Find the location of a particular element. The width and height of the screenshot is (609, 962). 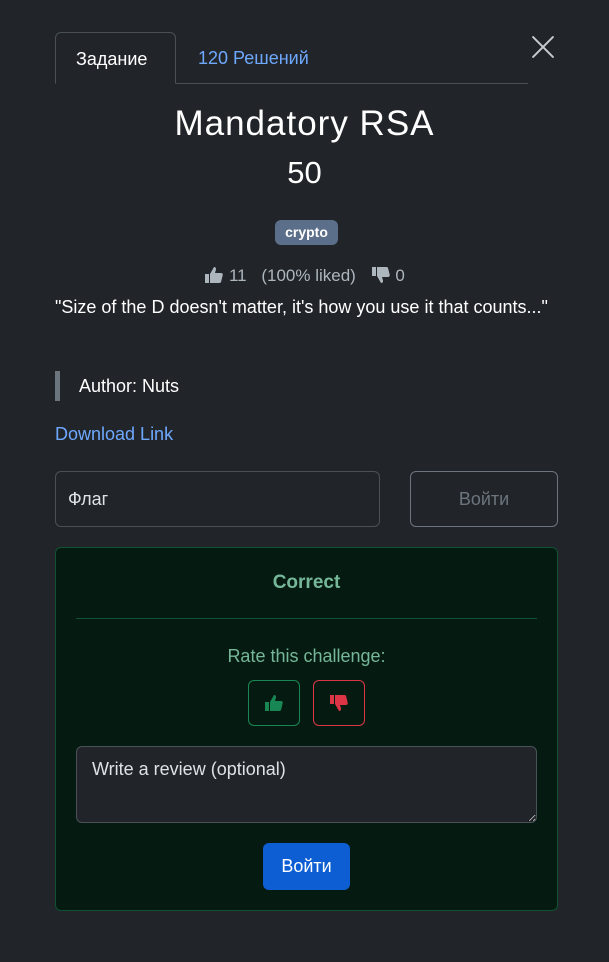

review-textarea is located at coordinates (306, 784).